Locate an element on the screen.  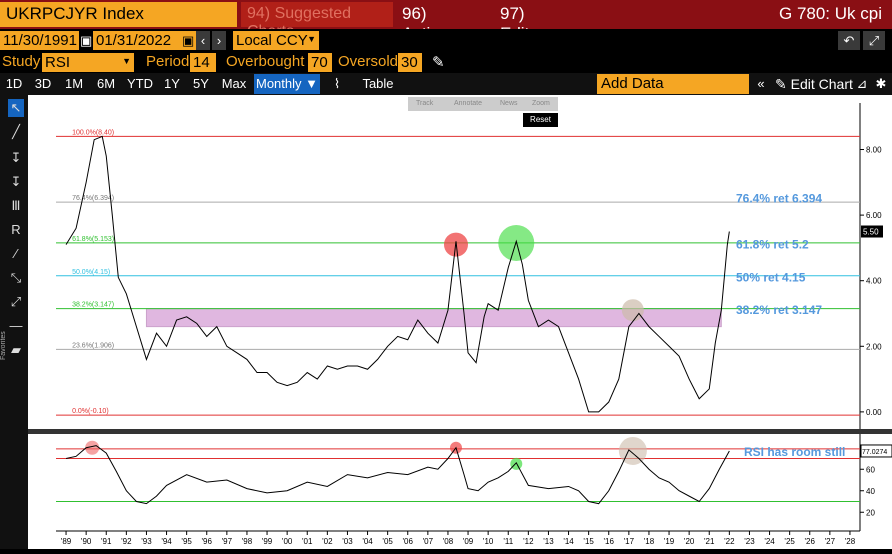
tab-6m: 6M is located at coordinates (106, 84).